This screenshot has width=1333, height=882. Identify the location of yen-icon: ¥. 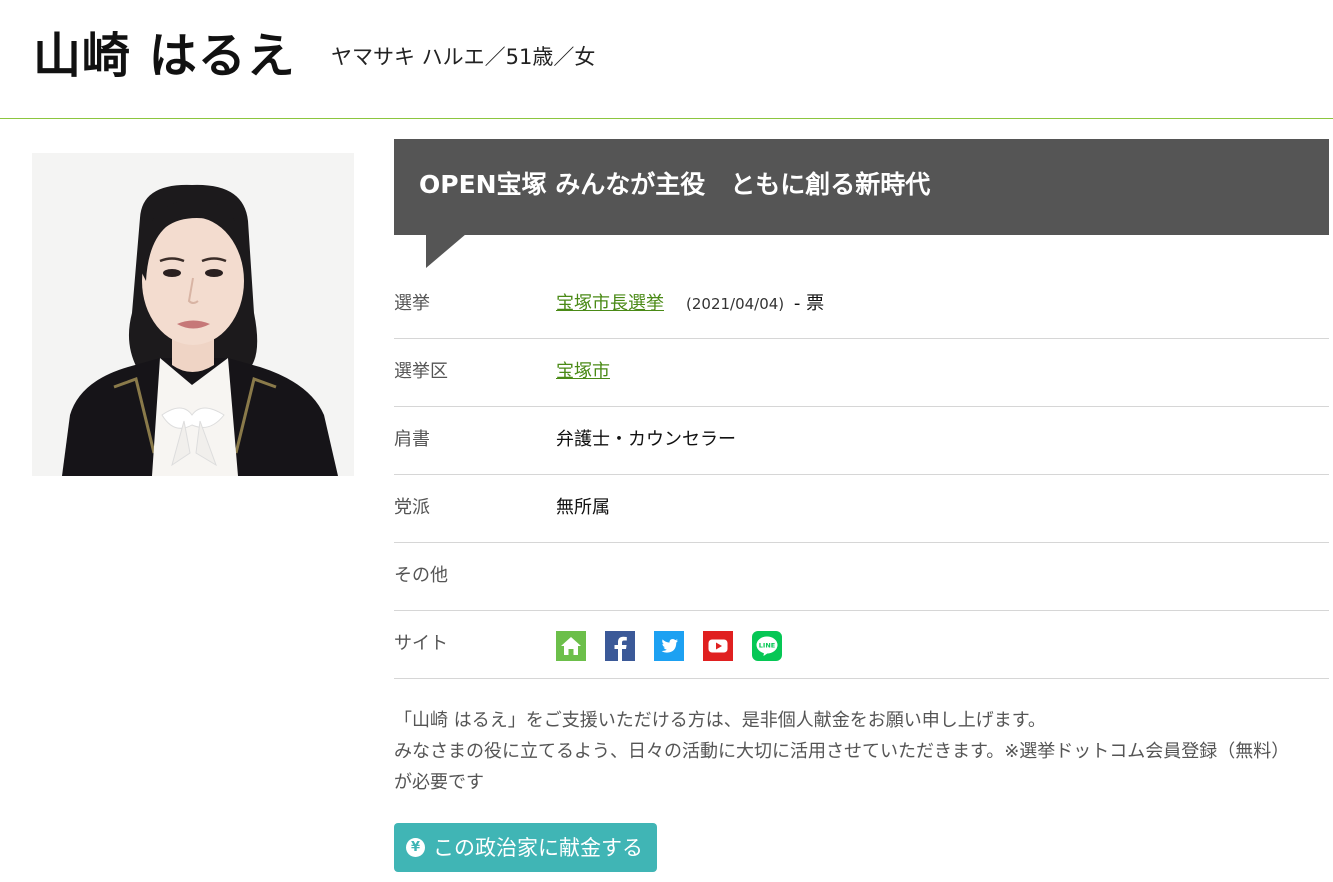
(415, 847).